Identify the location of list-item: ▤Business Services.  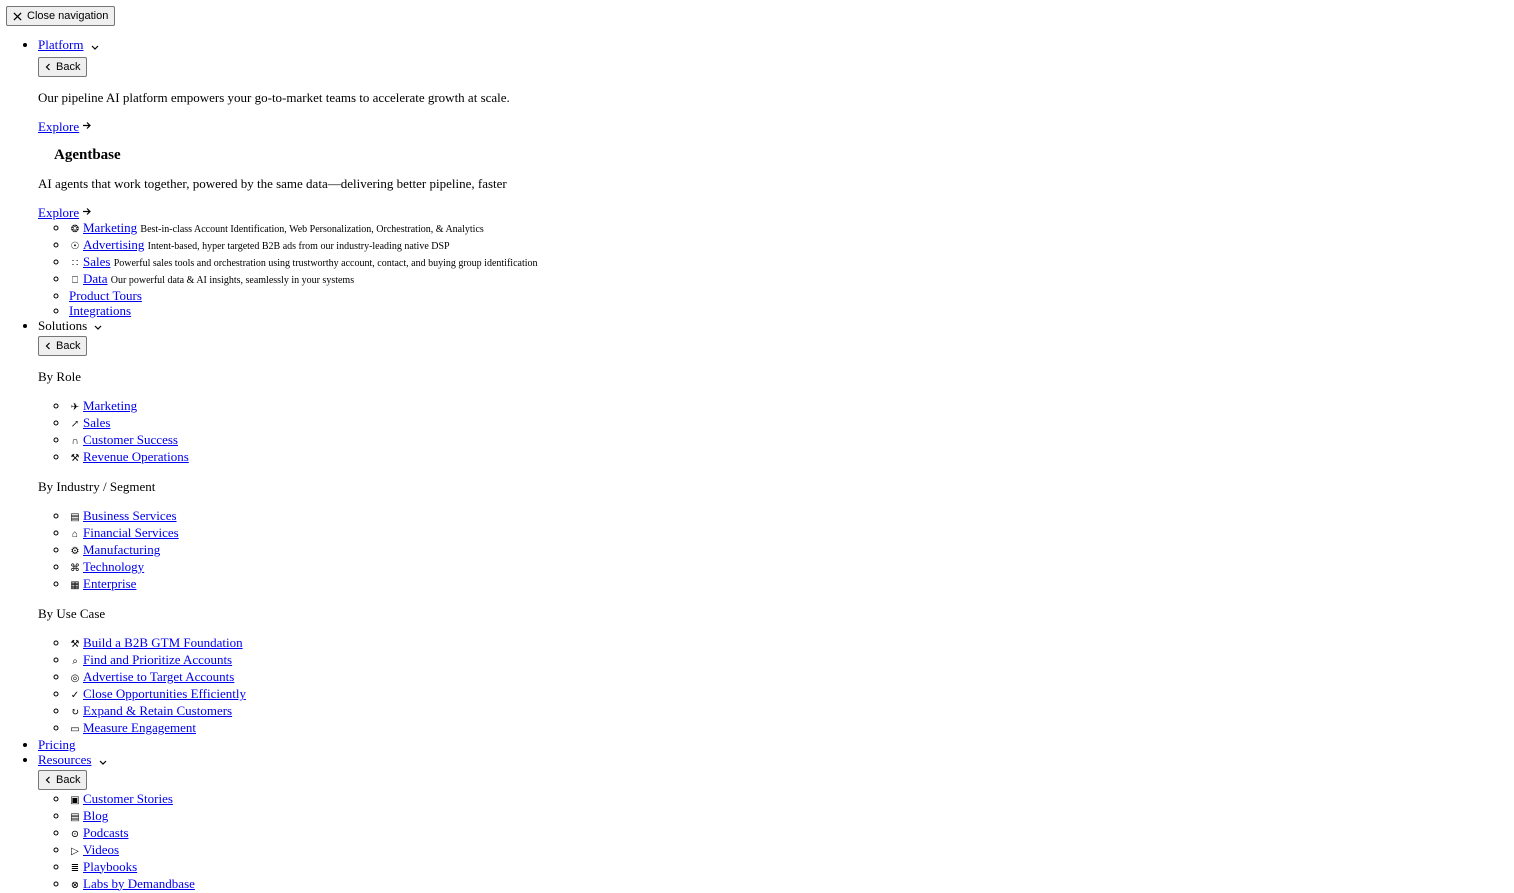
(303, 516).